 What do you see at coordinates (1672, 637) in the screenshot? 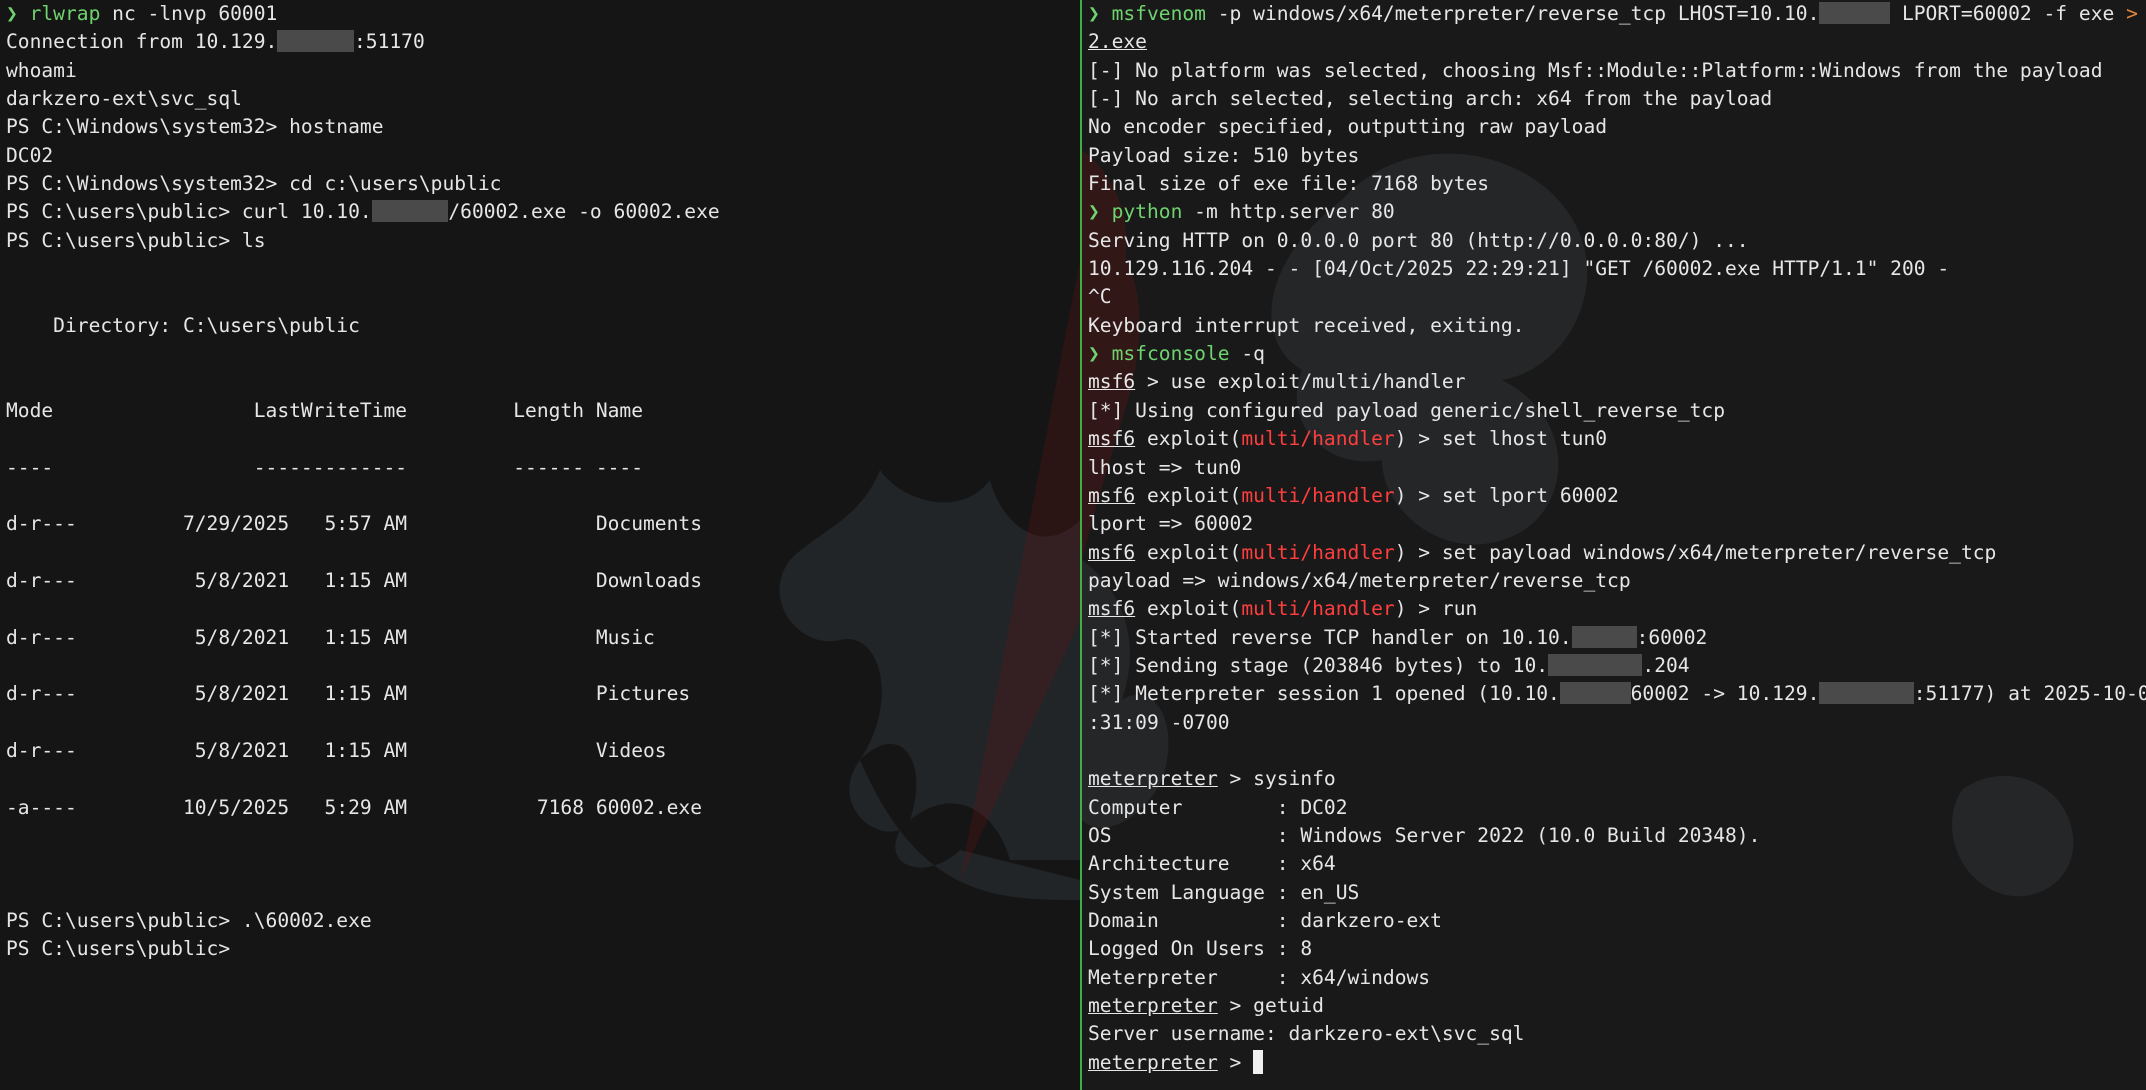
I see `terminal-text: :60002` at bounding box center [1672, 637].